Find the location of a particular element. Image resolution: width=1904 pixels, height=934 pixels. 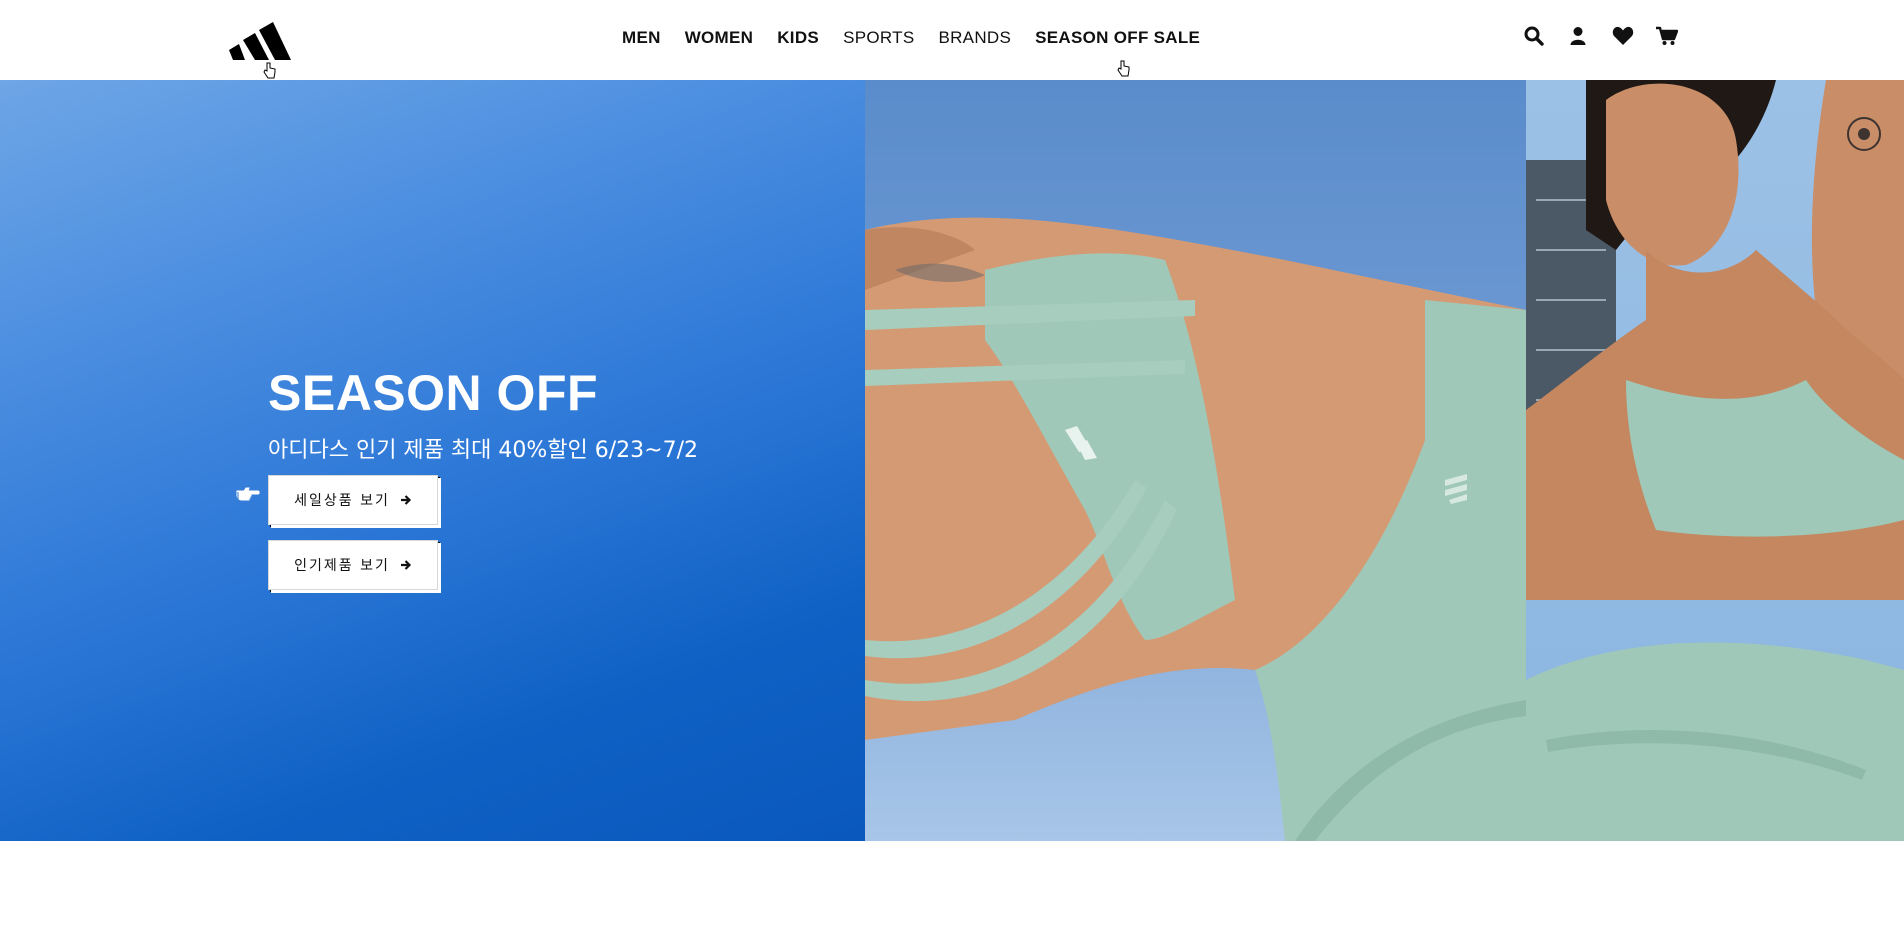

popular-products-button: 인기제품 보기 is located at coordinates (353, 565).